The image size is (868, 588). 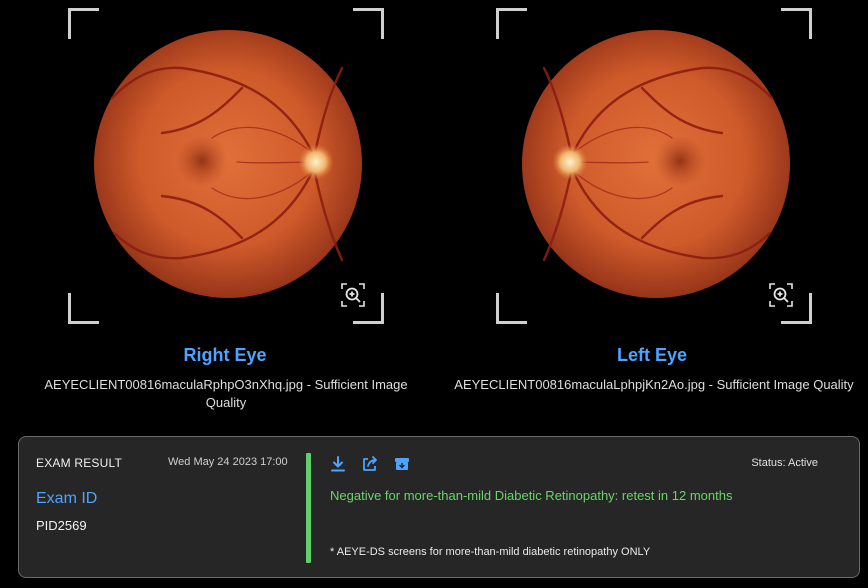 What do you see at coordinates (61, 525) in the screenshot?
I see `exam-id-value: PID2569` at bounding box center [61, 525].